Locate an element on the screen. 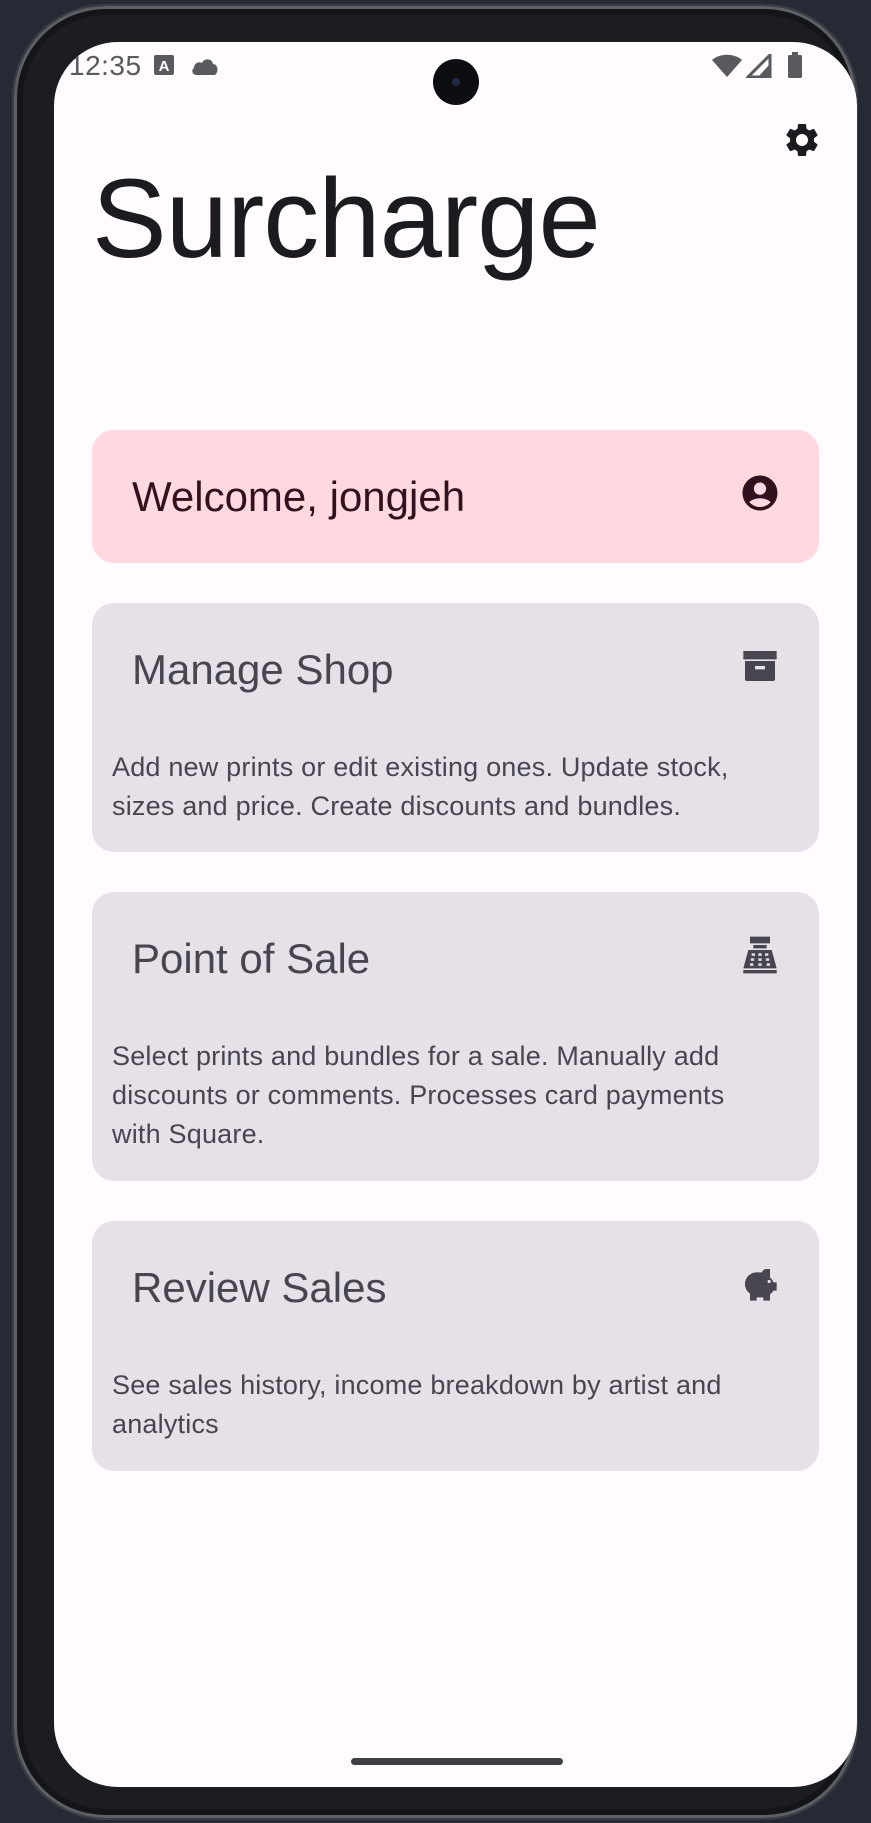 The height and width of the screenshot is (1823, 871). svg-text: A is located at coordinates (164, 66).